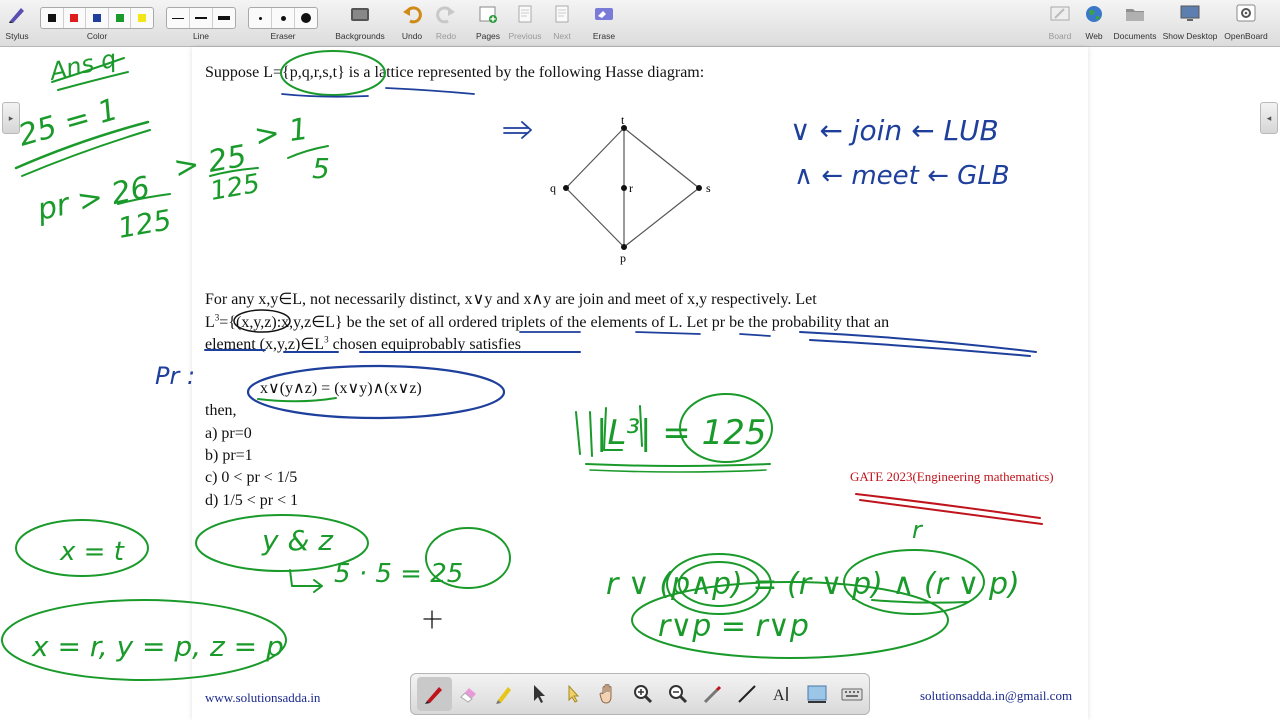 Image resolution: width=1280 pixels, height=720 pixels. I want to click on hasse-label-q: q, so click(553, 188).